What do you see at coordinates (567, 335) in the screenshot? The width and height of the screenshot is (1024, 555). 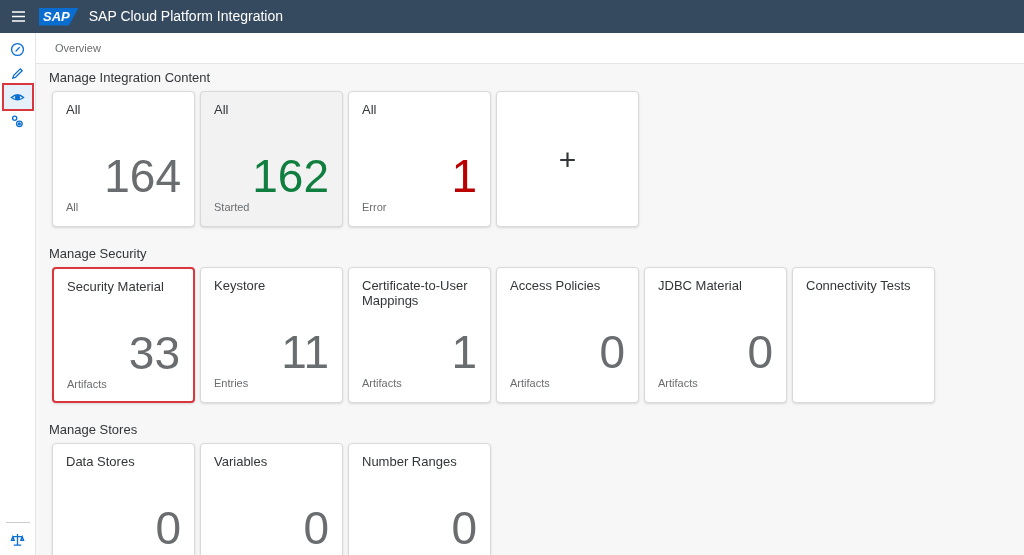 I see `tile: Access Policies 0 Artifacts` at bounding box center [567, 335].